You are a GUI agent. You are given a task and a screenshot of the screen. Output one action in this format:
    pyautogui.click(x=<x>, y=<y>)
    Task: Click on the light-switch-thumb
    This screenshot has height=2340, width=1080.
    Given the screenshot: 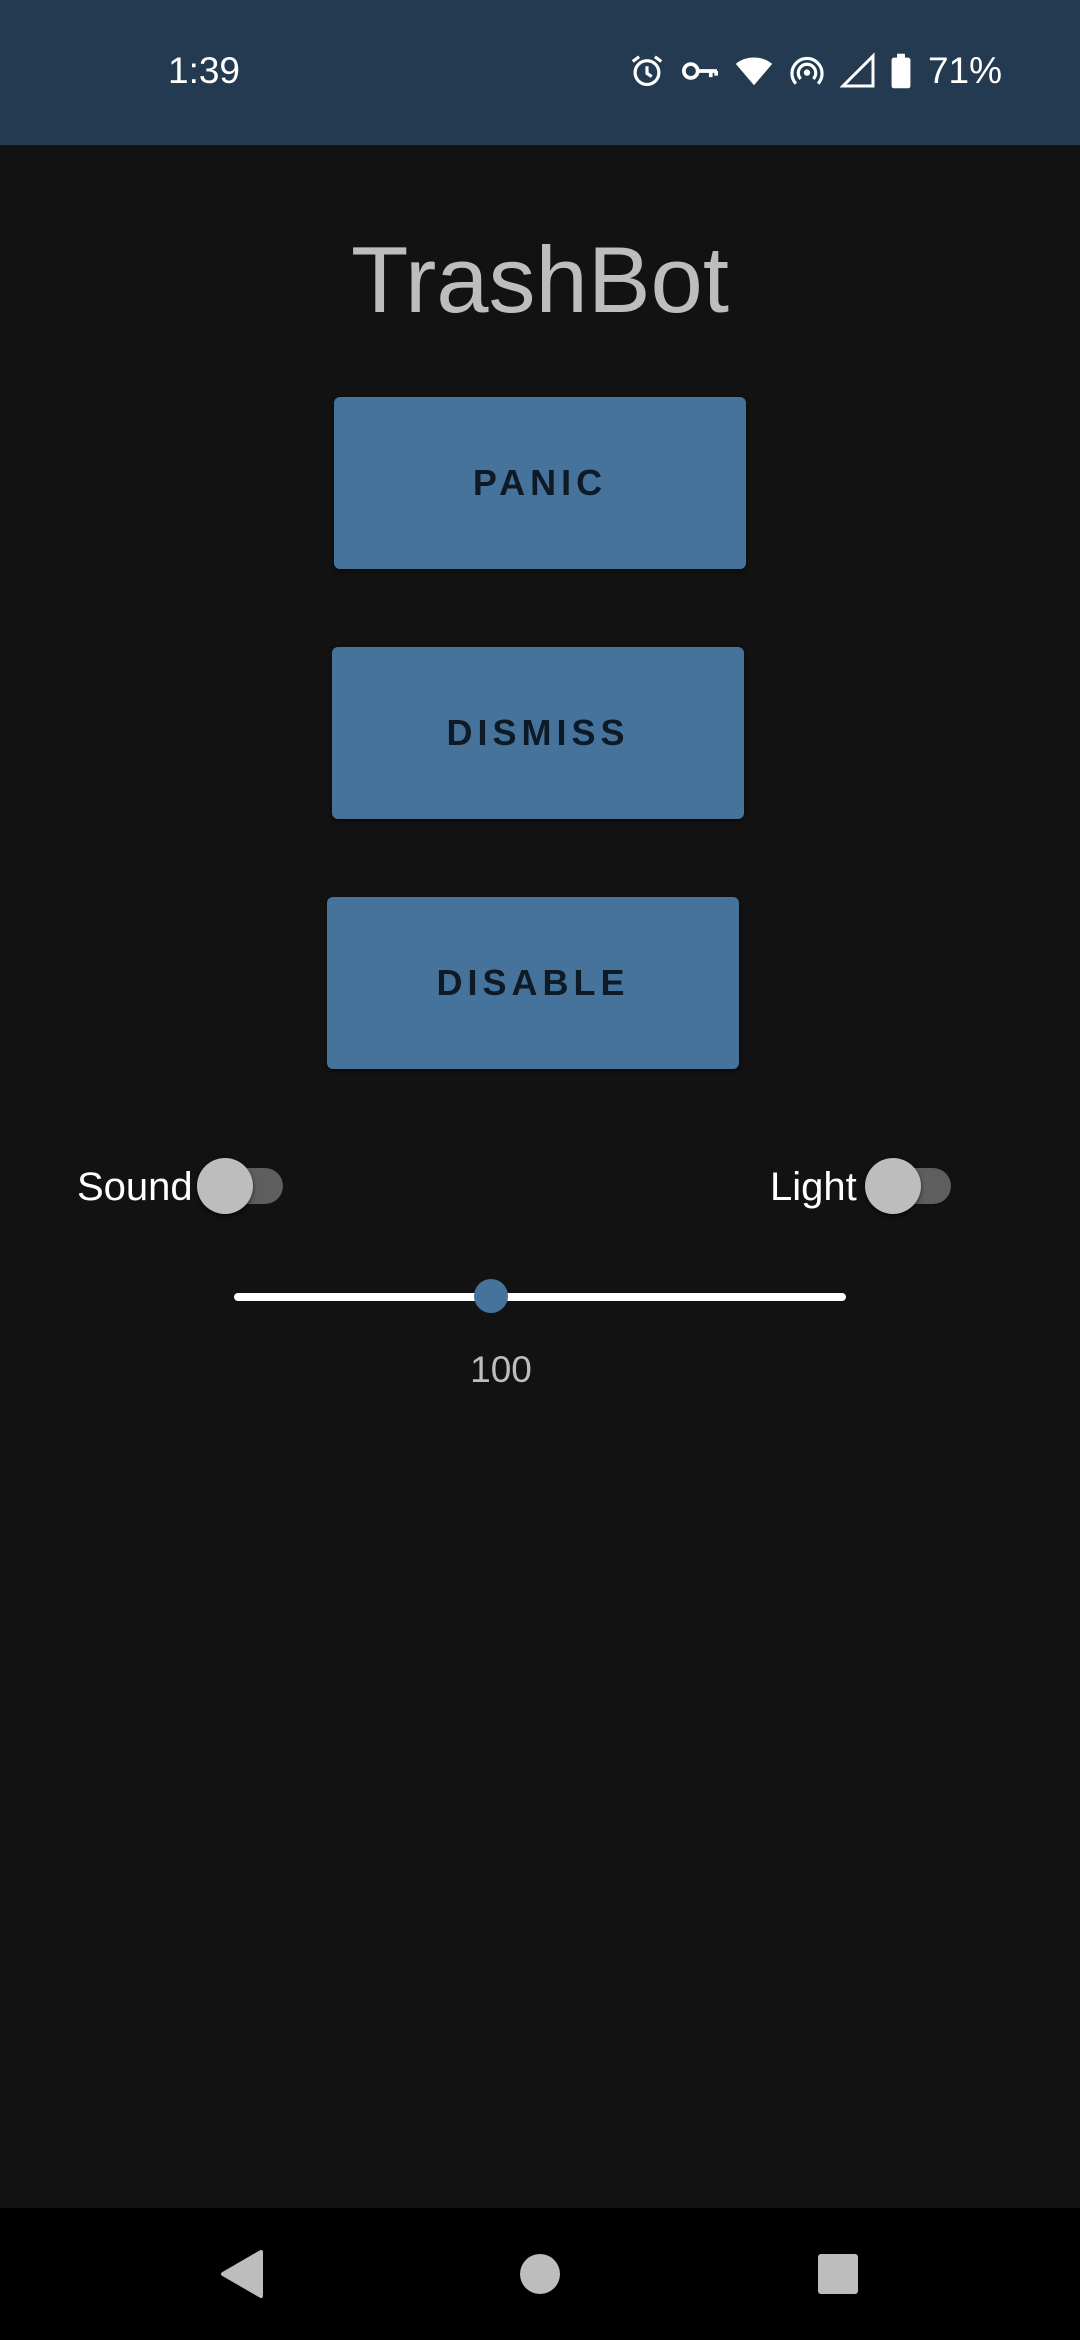 What is the action you would take?
    pyautogui.click(x=893, y=1186)
    